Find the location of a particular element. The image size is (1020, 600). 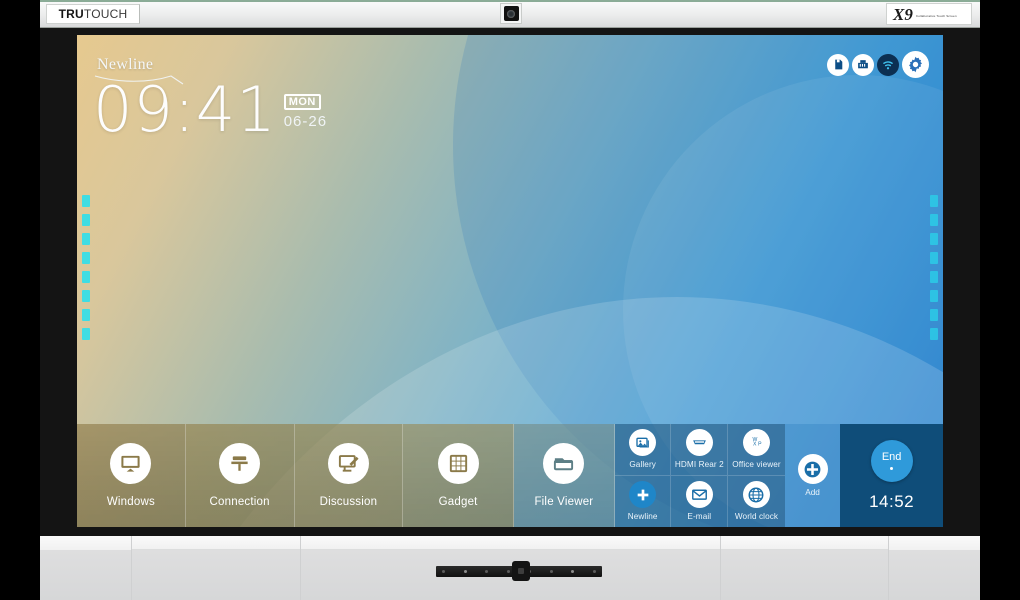

app-email: E-mail is located at coordinates (700, 501).